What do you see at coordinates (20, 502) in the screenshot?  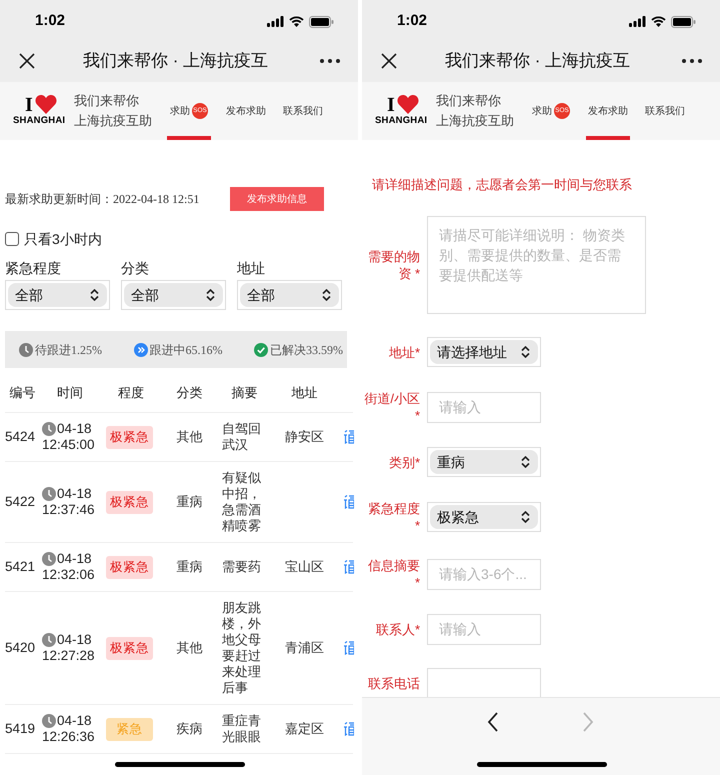 I see `table-cell-text: 5422` at bounding box center [20, 502].